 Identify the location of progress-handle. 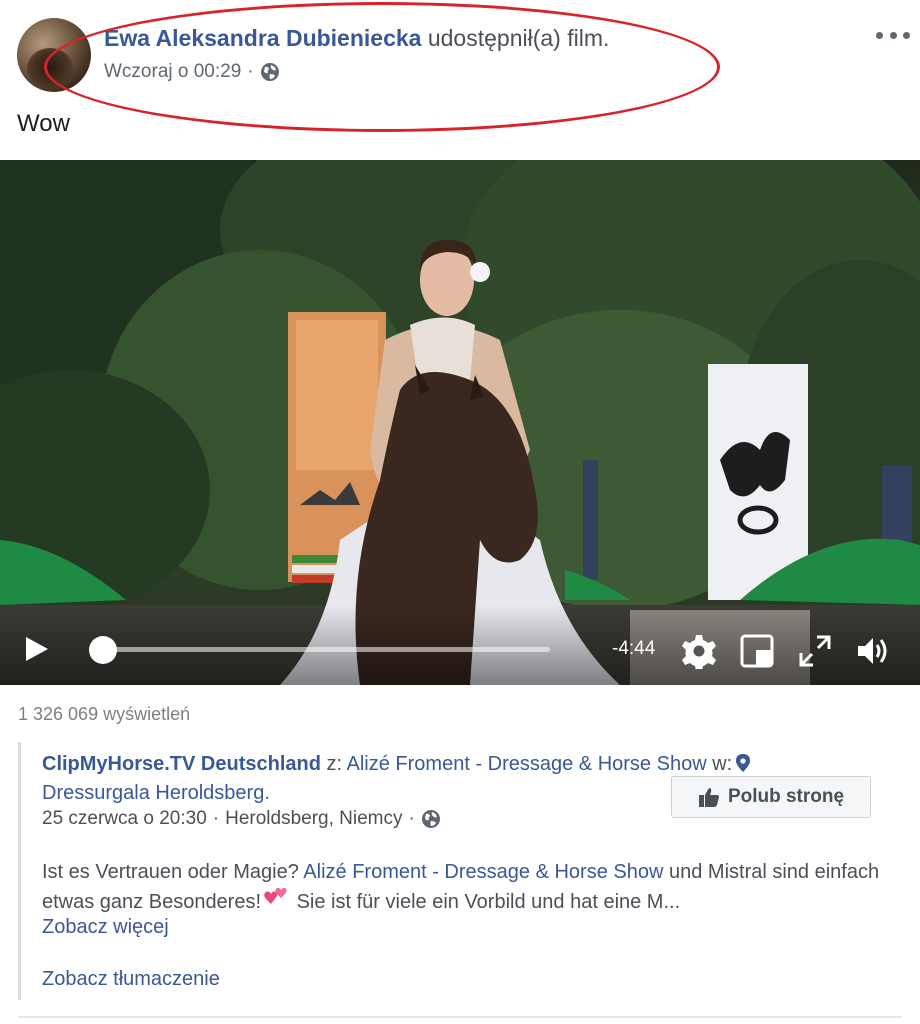
(103, 650).